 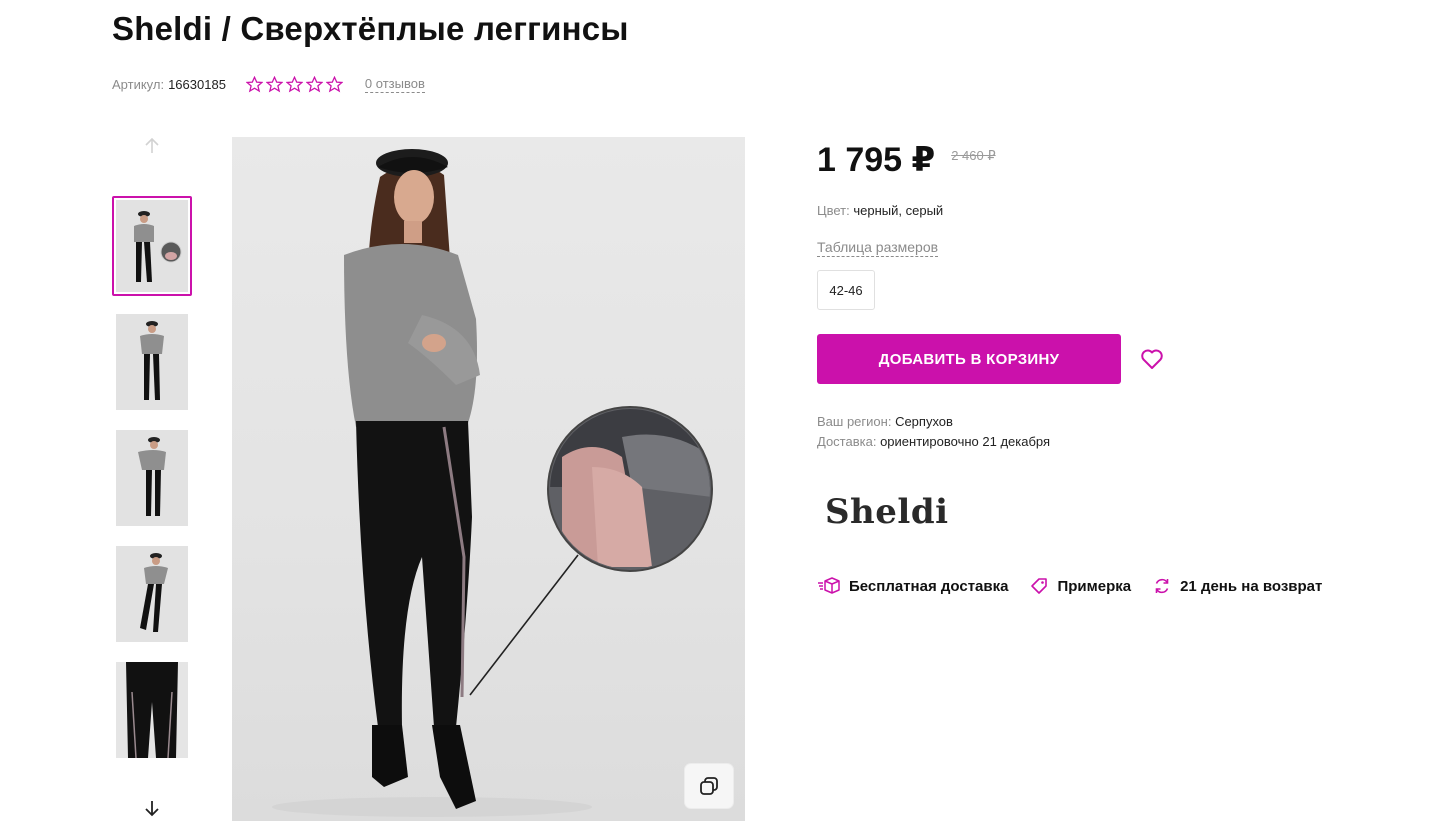 I want to click on region-info: Ваш регион: Серпухов, so click(x=885, y=421).